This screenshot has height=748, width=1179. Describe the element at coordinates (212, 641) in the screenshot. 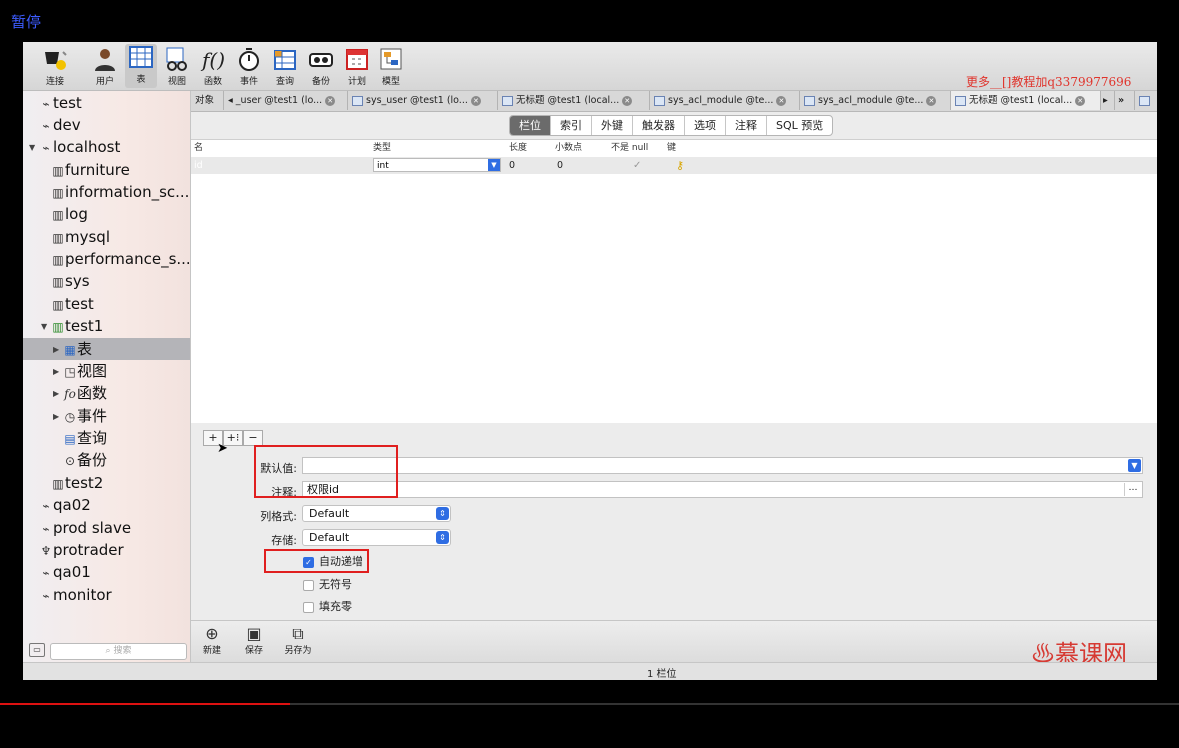

I see `new-button: ⊕ 新建` at that location.